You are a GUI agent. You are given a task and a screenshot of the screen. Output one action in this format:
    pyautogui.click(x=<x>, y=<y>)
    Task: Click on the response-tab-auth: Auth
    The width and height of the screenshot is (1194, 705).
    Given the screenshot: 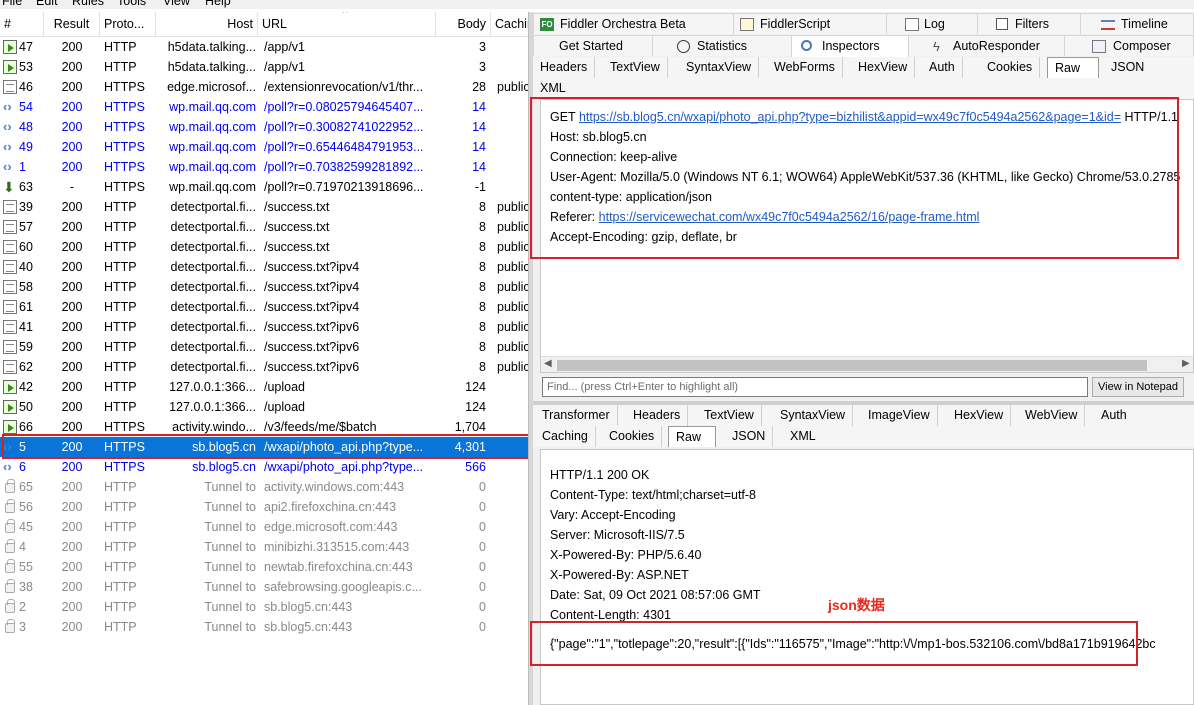 What is the action you would take?
    pyautogui.click(x=1114, y=415)
    